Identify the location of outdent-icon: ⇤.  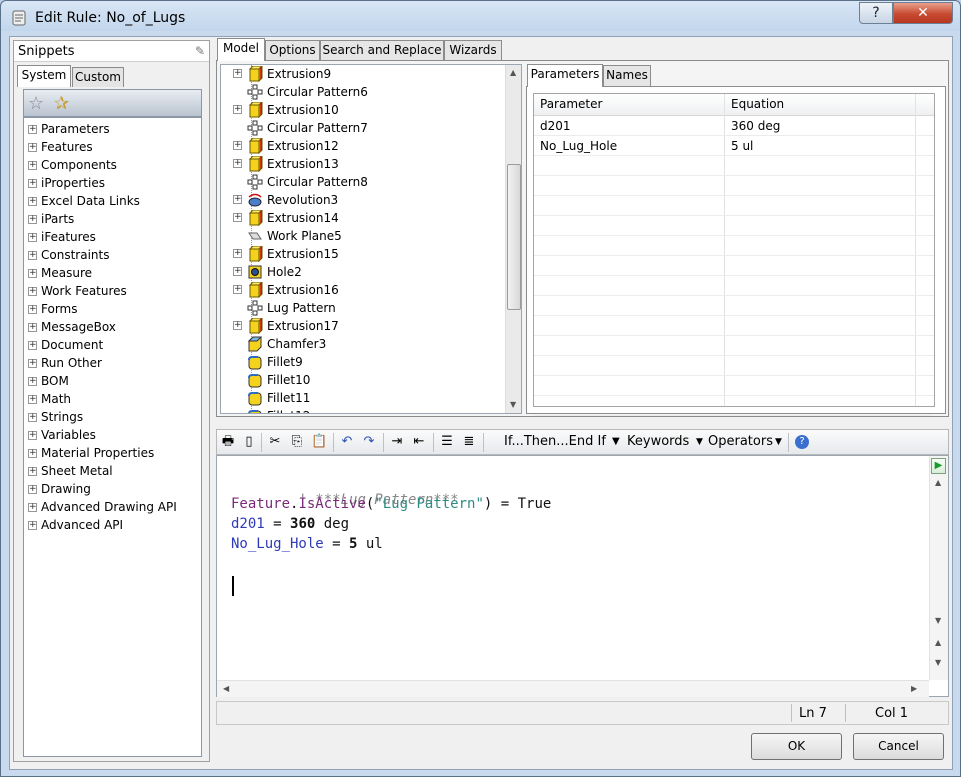
(419, 442).